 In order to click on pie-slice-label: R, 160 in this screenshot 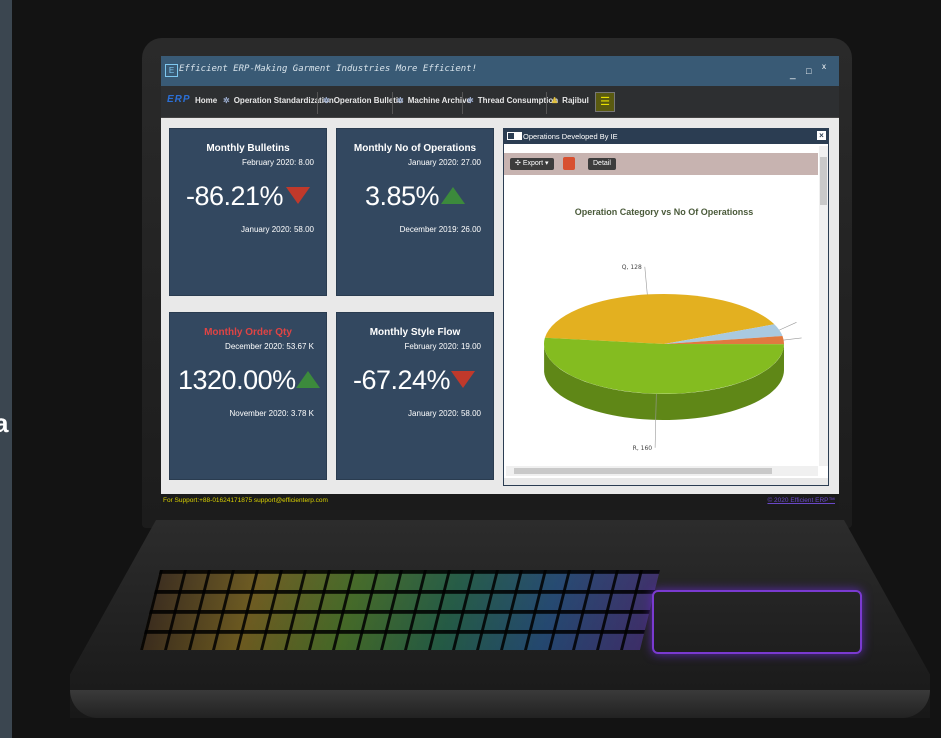, I will do `click(643, 448)`.